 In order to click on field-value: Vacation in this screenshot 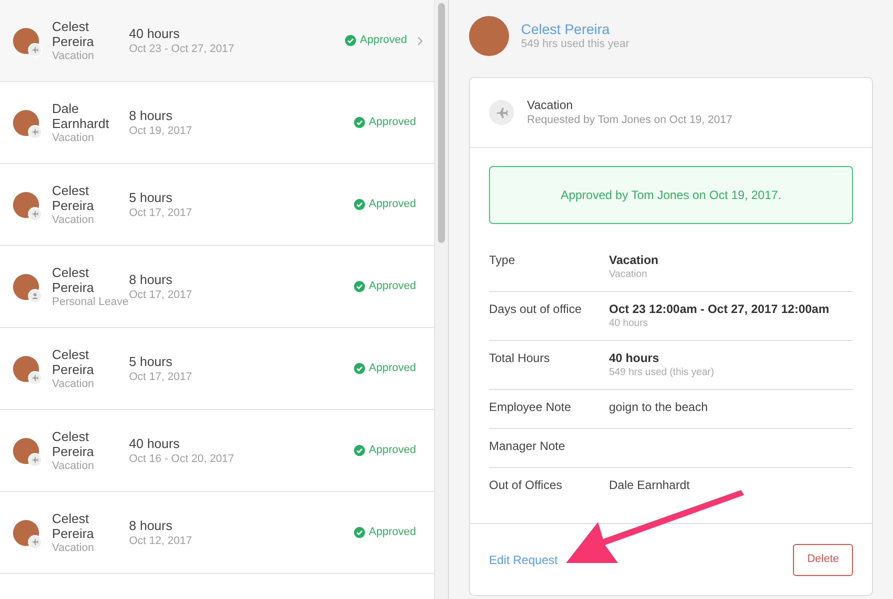, I will do `click(633, 260)`.